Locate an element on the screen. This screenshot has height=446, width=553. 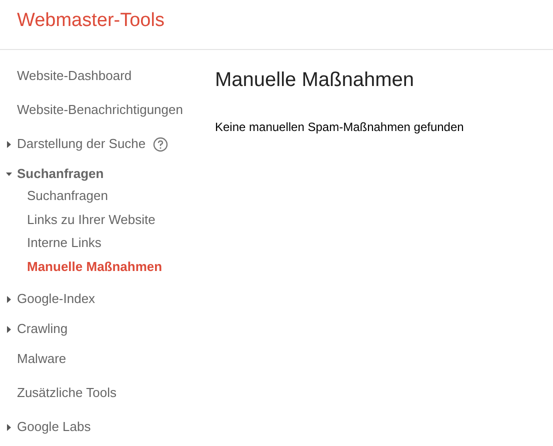
nav-subitem: Suchanfragen is located at coordinates (67, 198).